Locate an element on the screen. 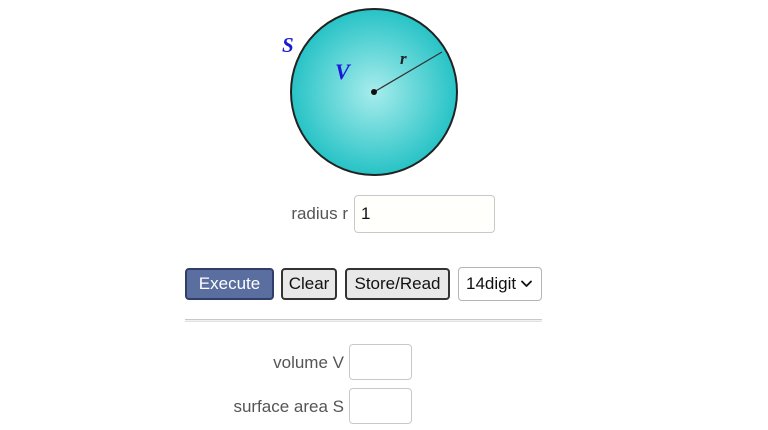 The image size is (768, 430). execute-button: Execute is located at coordinates (229, 284).